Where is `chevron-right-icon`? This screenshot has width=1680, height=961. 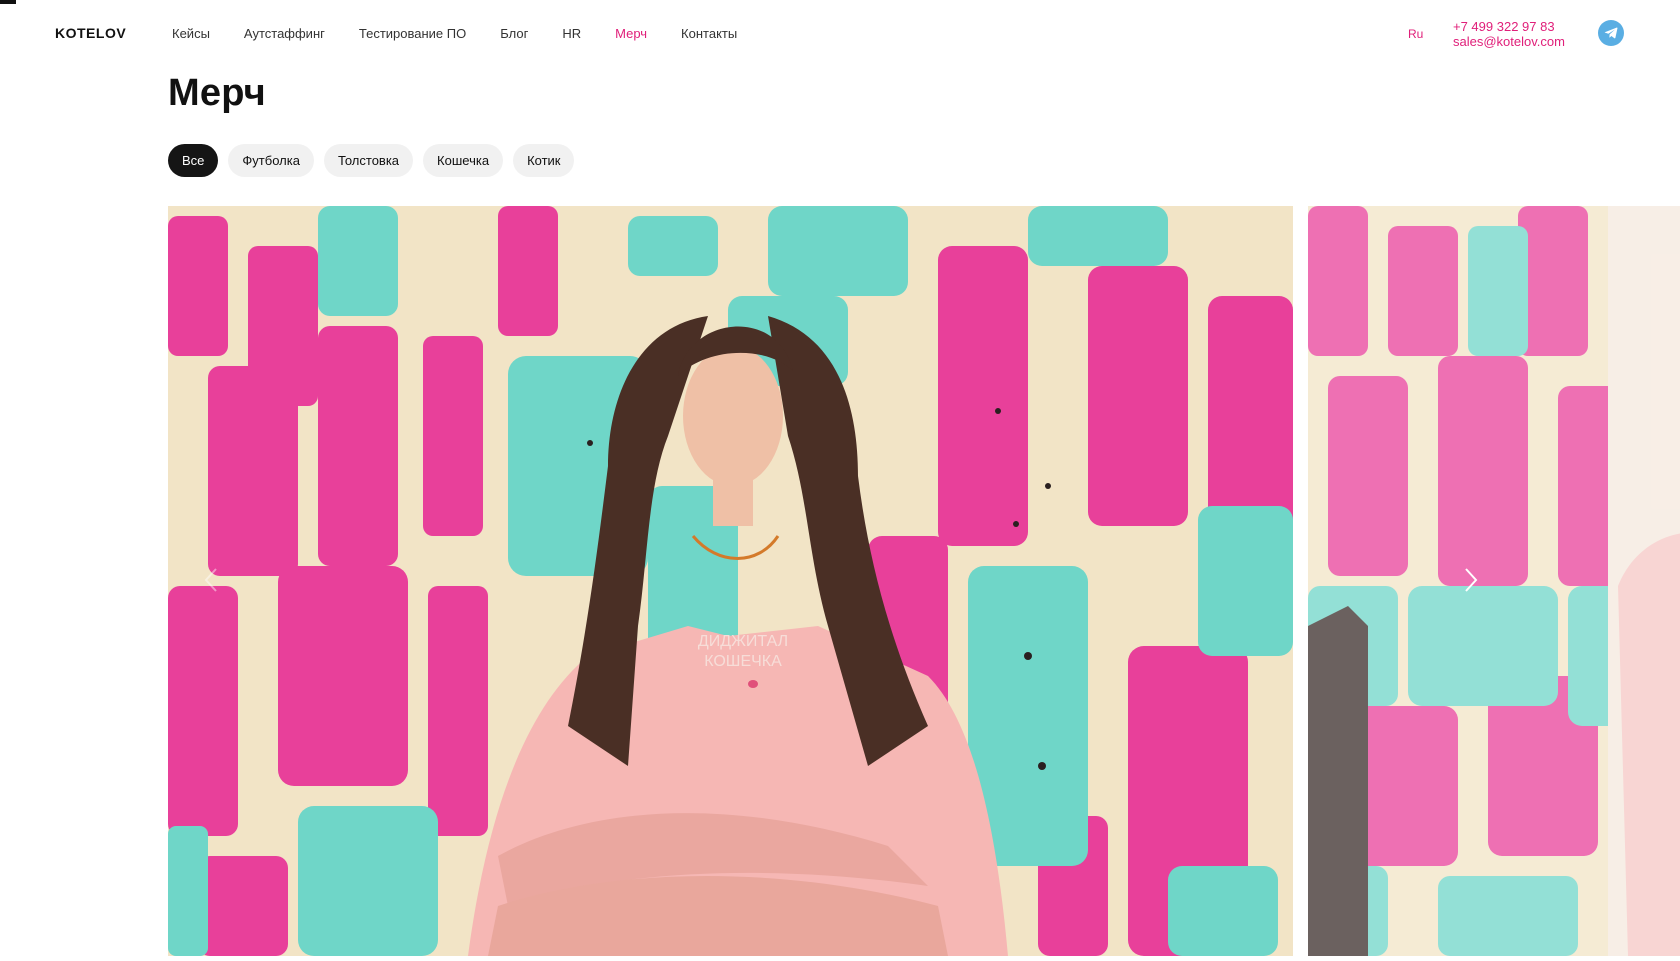 chevron-right-icon is located at coordinates (1471, 580).